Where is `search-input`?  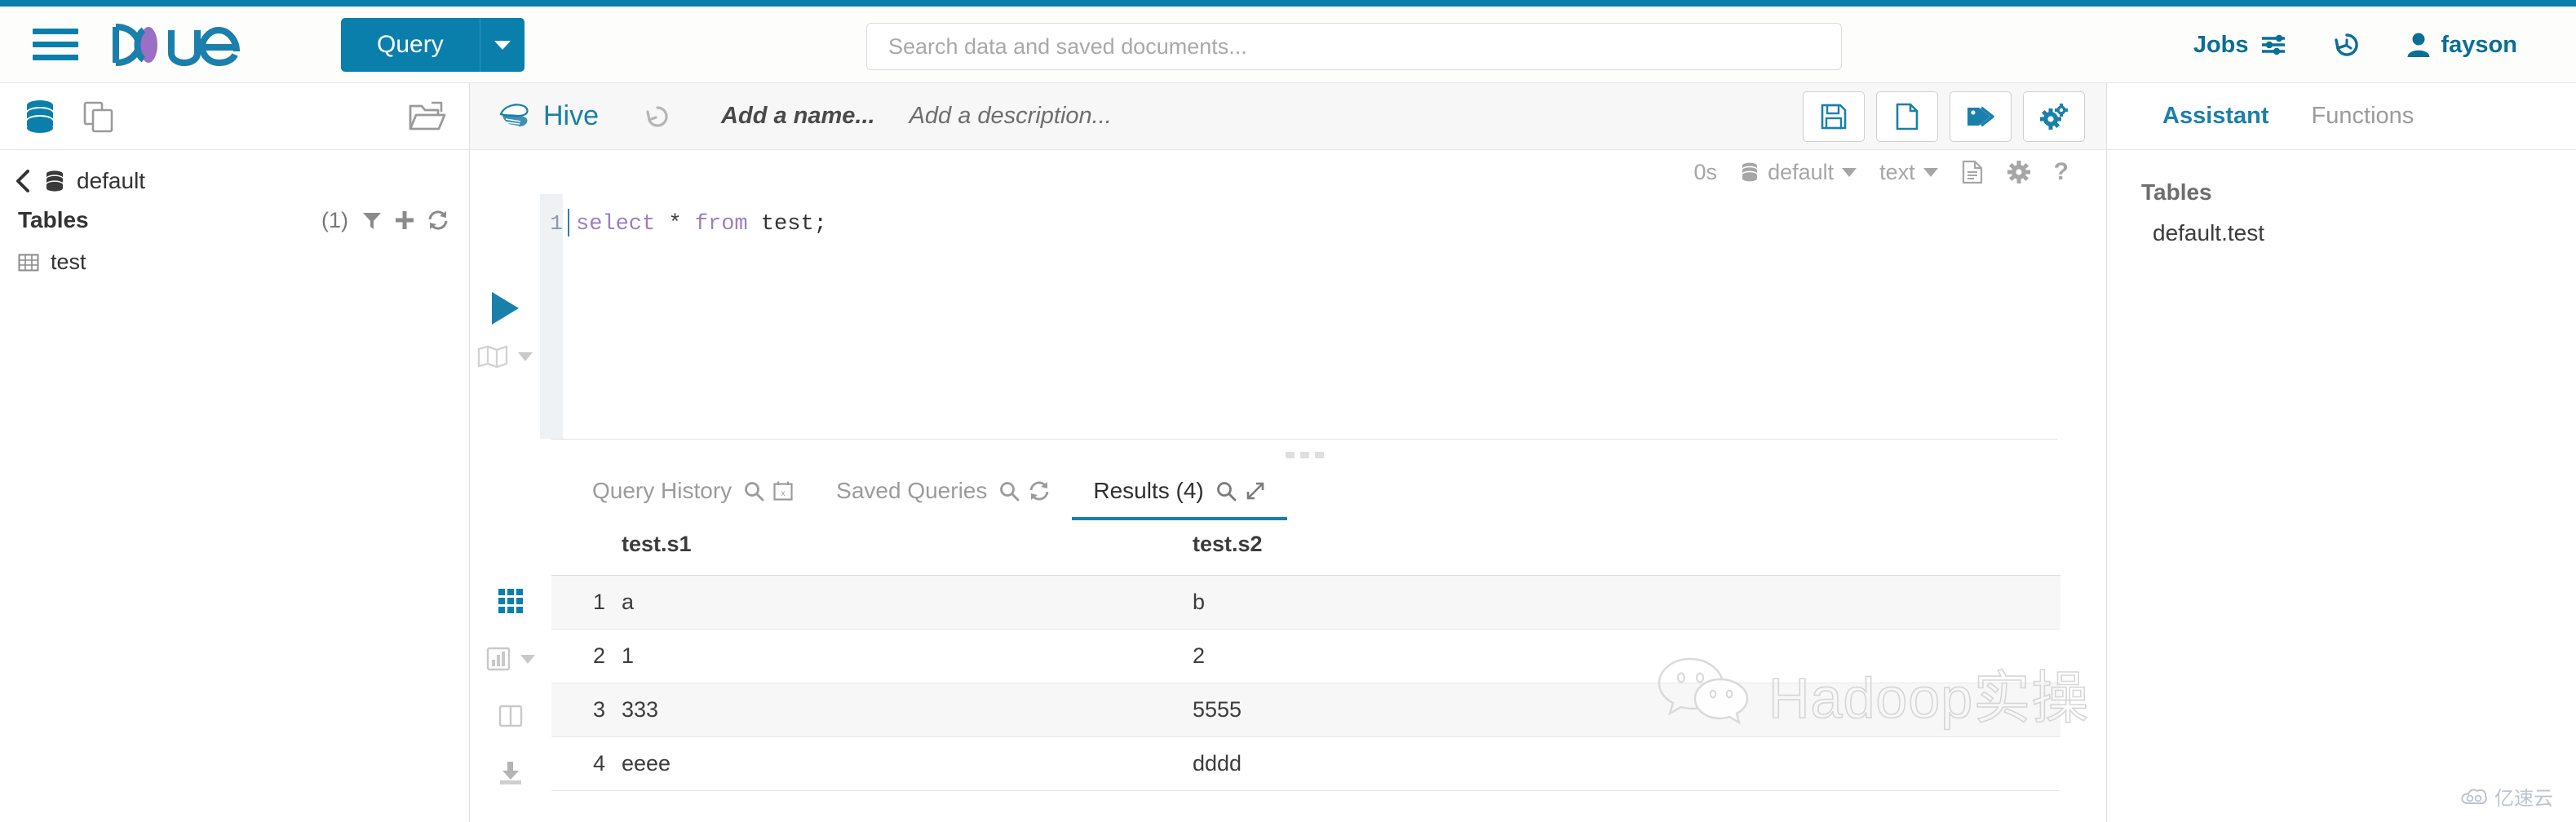
search-input is located at coordinates (1354, 46).